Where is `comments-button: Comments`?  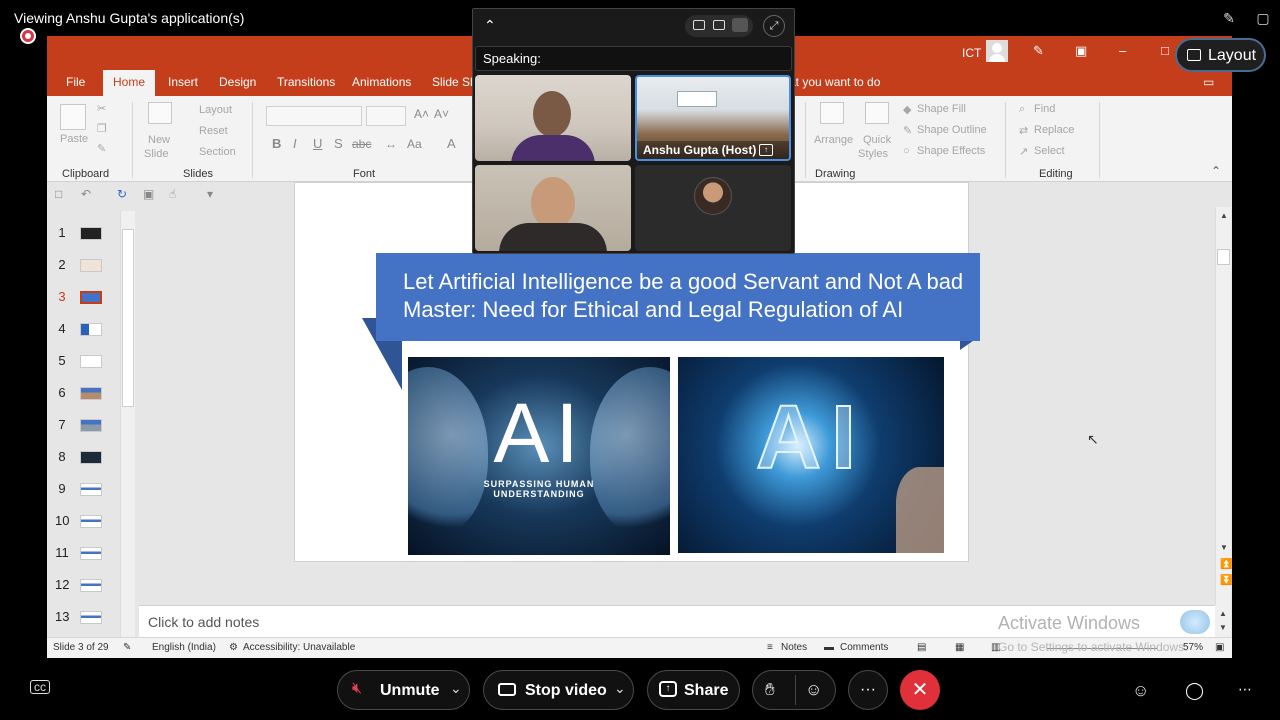 comments-button: Comments is located at coordinates (864, 647).